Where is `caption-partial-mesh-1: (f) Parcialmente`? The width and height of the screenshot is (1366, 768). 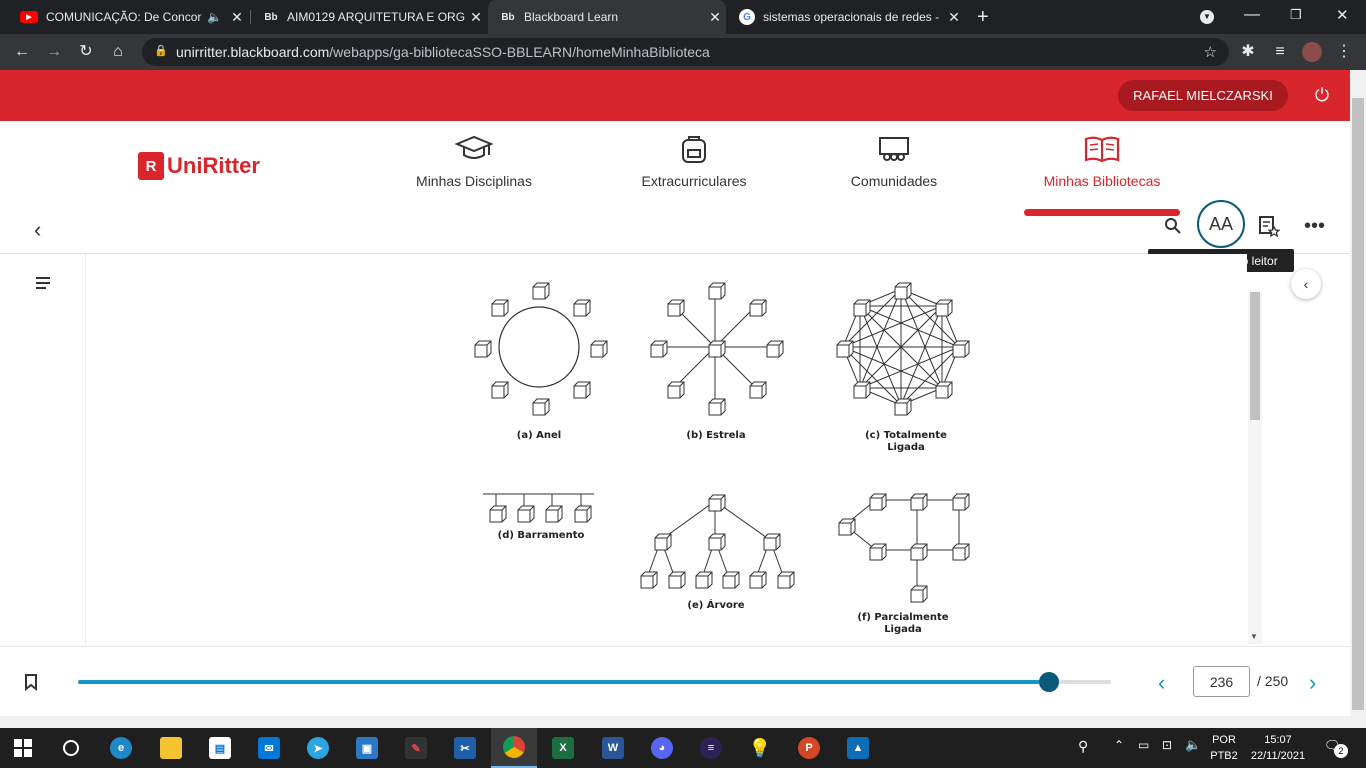 caption-partial-mesh-1: (f) Parcialmente is located at coordinates (903, 617).